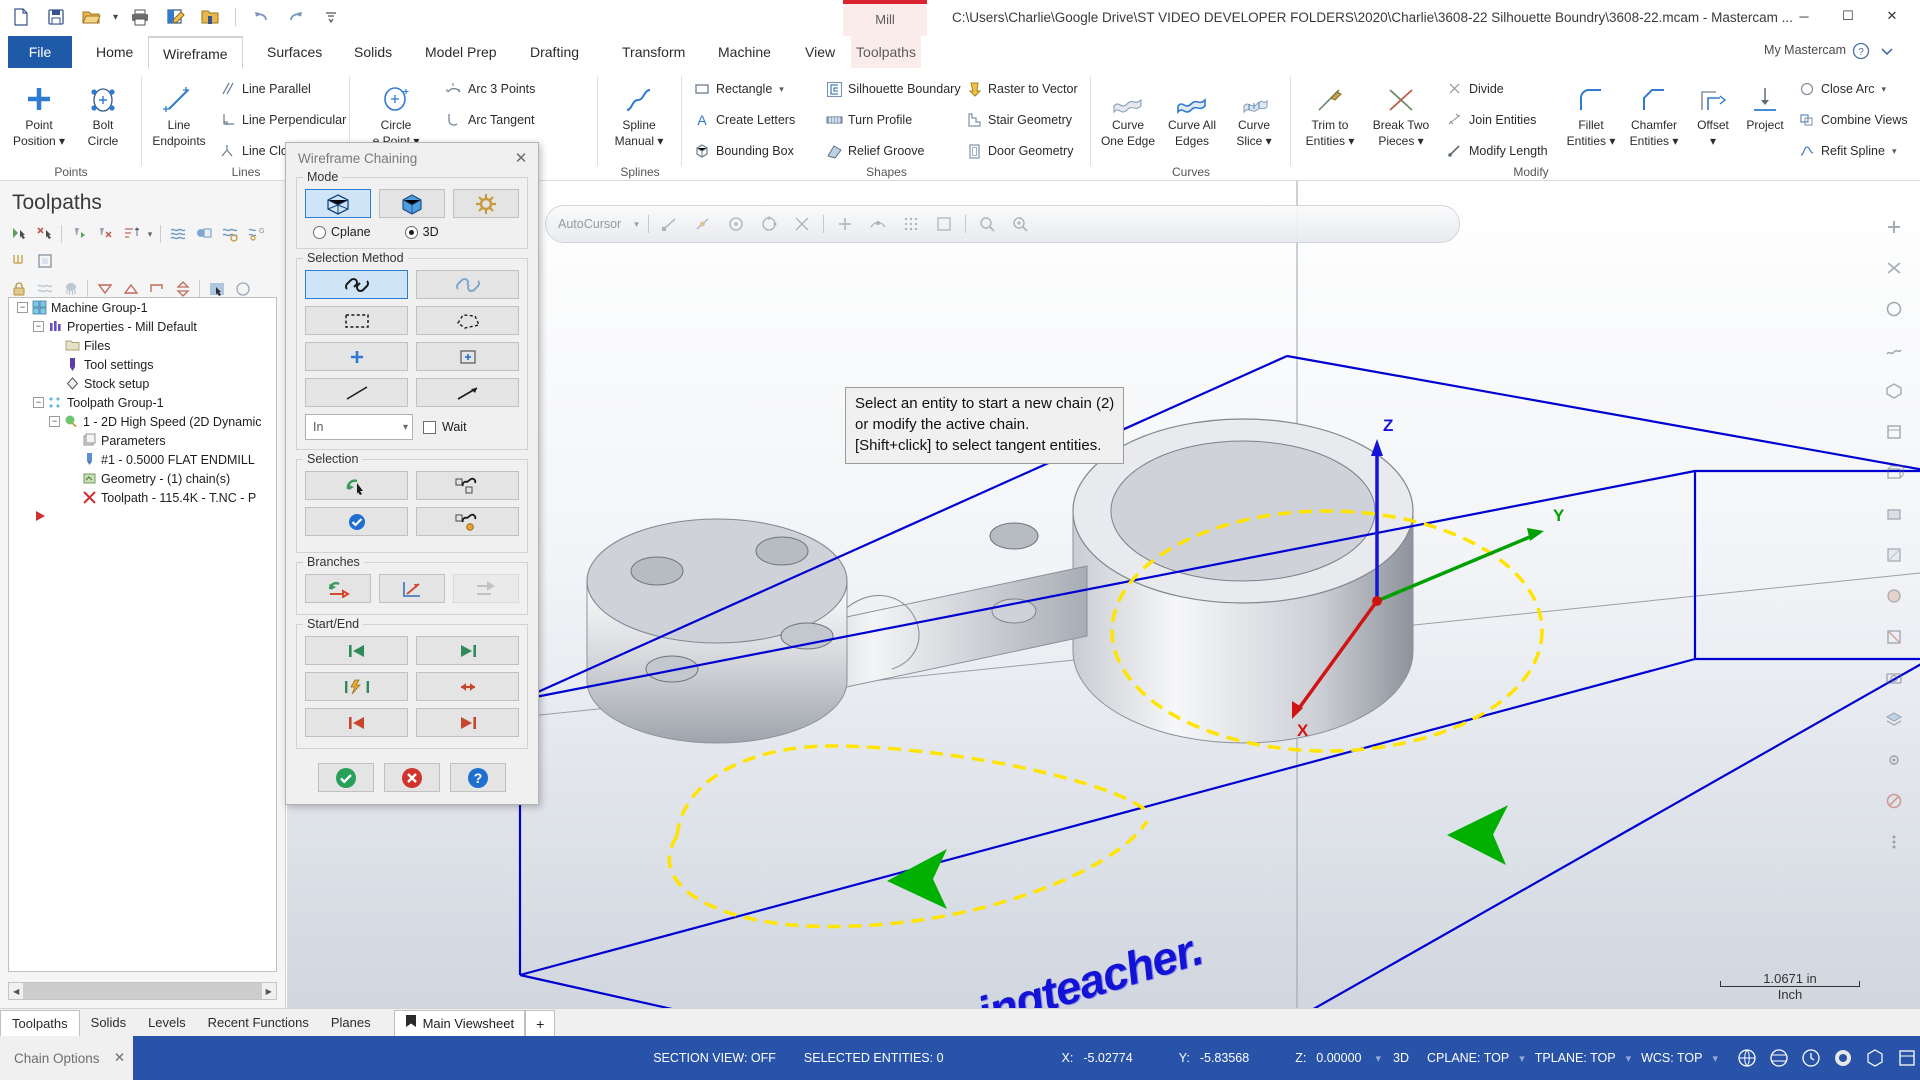 This screenshot has width=1920, height=1080. What do you see at coordinates (373, 52) in the screenshot?
I see `tab-solids: Solids` at bounding box center [373, 52].